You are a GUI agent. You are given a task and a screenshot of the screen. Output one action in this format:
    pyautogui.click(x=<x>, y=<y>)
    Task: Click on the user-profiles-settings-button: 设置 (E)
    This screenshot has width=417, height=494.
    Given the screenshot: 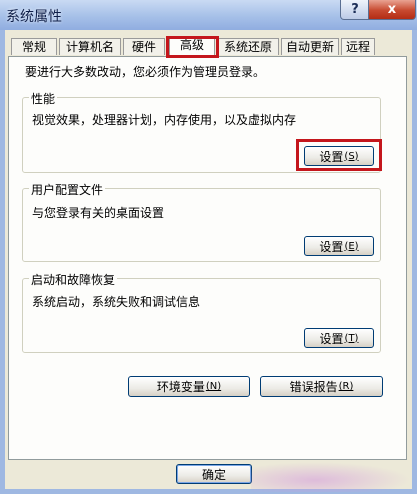 What is the action you would take?
    pyautogui.click(x=339, y=246)
    